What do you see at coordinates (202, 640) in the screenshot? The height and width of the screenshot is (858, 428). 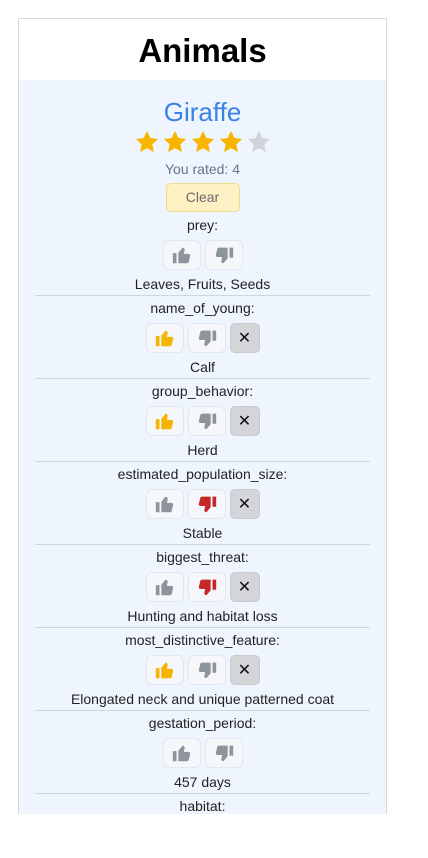 I see `property-label: most_distinctive_feature:` at bounding box center [202, 640].